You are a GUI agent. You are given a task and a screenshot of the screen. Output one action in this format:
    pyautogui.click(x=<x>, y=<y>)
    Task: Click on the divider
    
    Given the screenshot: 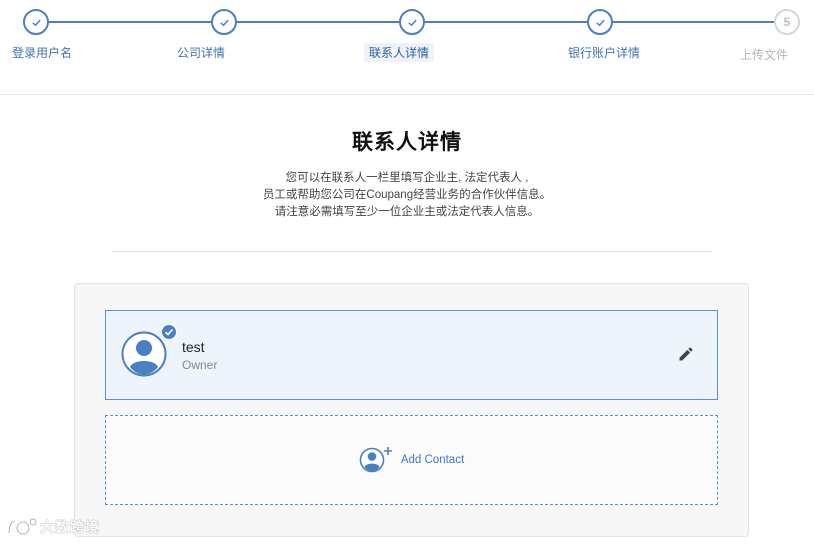 What is the action you would take?
    pyautogui.click(x=412, y=251)
    